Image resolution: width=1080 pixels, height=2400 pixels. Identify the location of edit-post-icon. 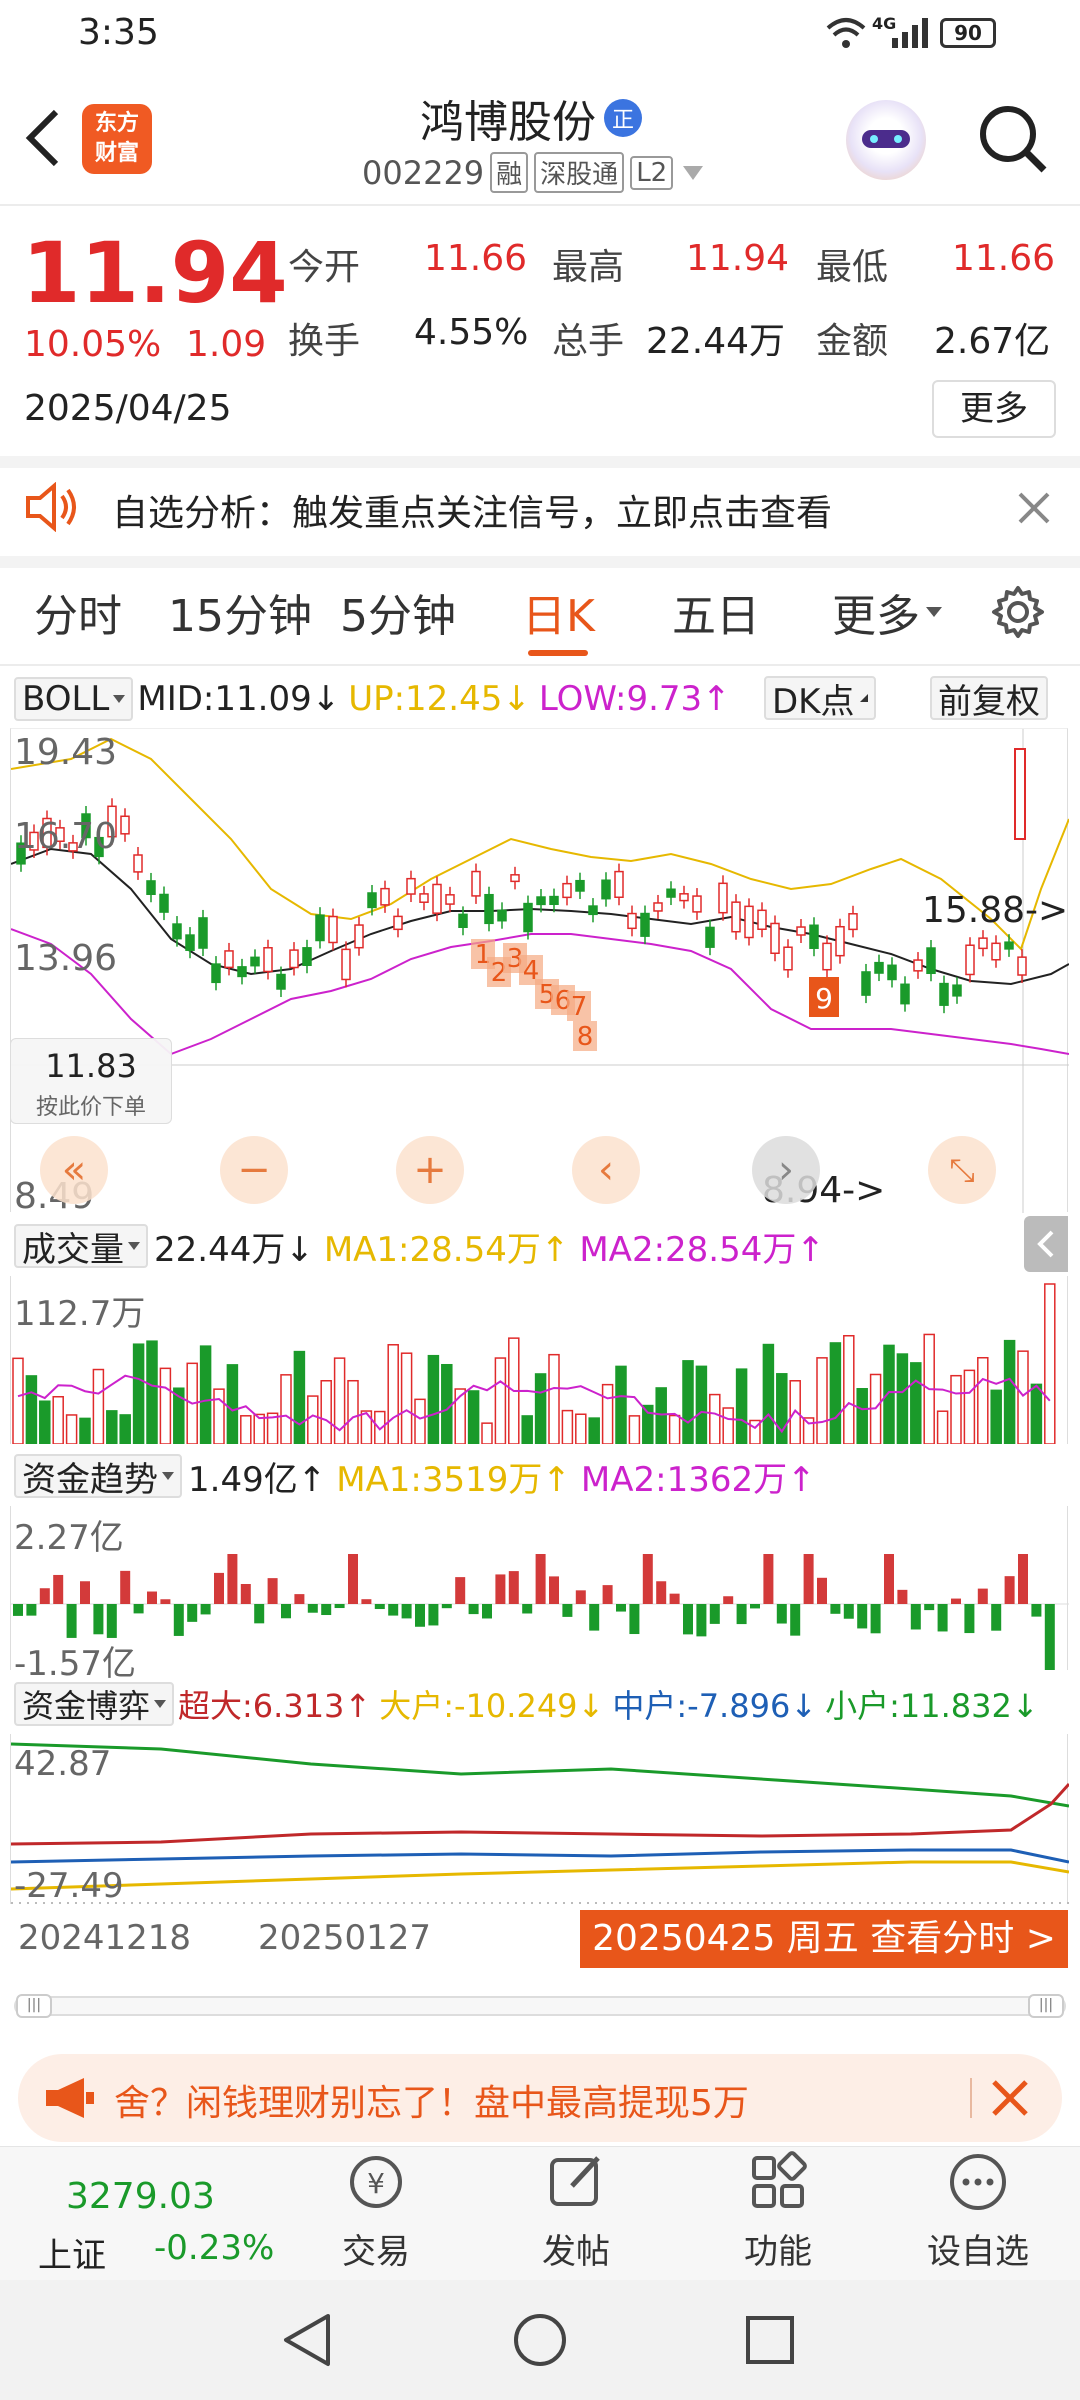
(575, 2181).